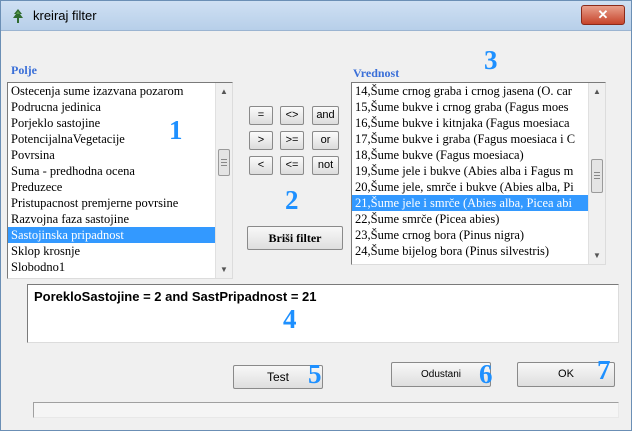 The width and height of the screenshot is (632, 431). I want to click on list-item: 24,Šume bijelog bora (Pinus silvestris), so click(478, 251).